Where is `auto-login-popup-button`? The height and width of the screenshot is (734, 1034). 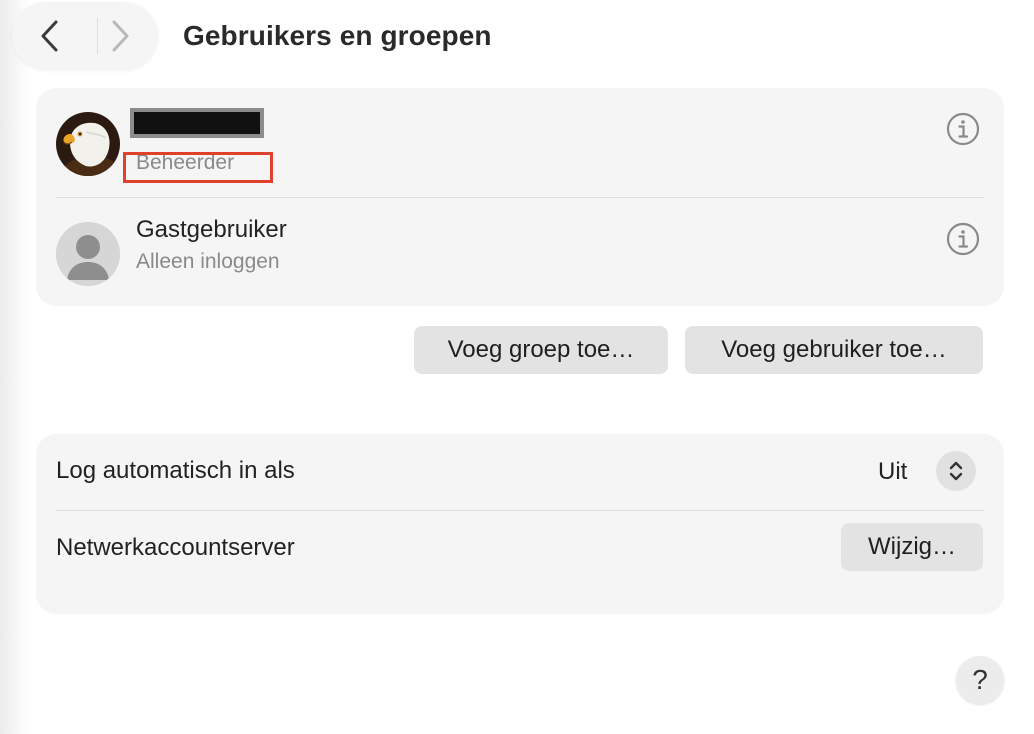
auto-login-popup-button is located at coordinates (956, 471).